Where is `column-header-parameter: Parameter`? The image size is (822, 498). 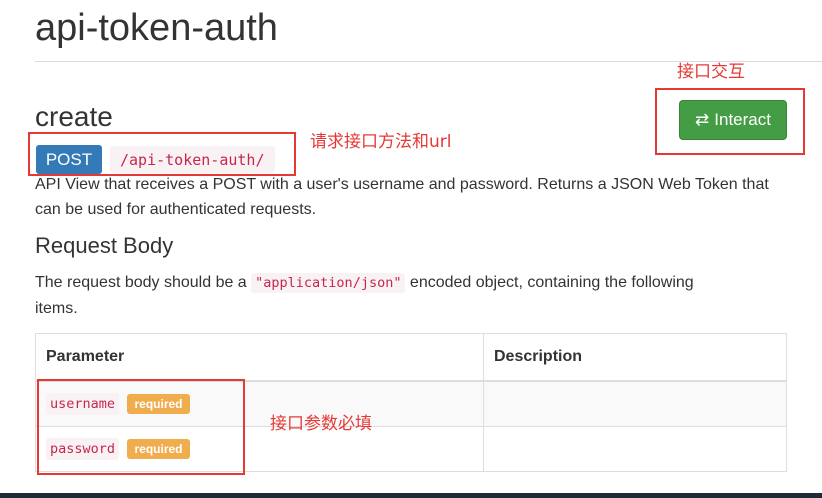
column-header-parameter: Parameter is located at coordinates (259, 357).